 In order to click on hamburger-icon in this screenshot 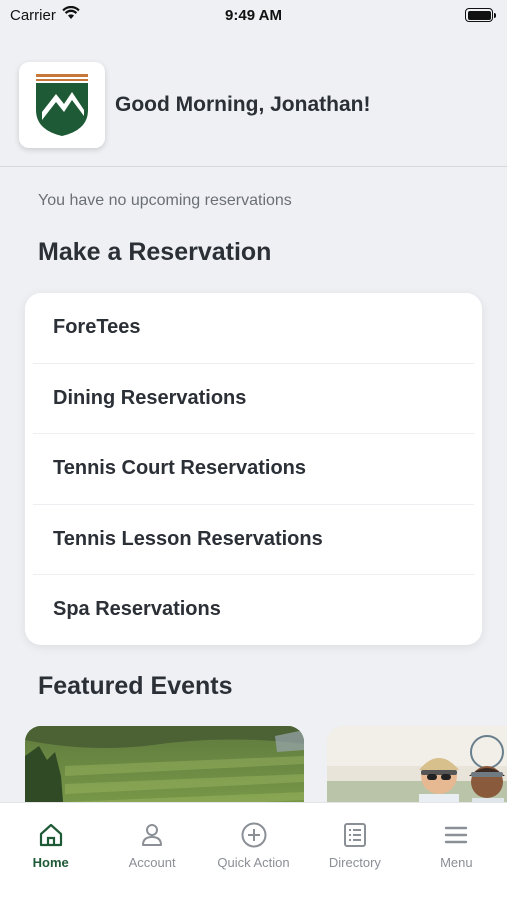, I will do `click(456, 835)`.